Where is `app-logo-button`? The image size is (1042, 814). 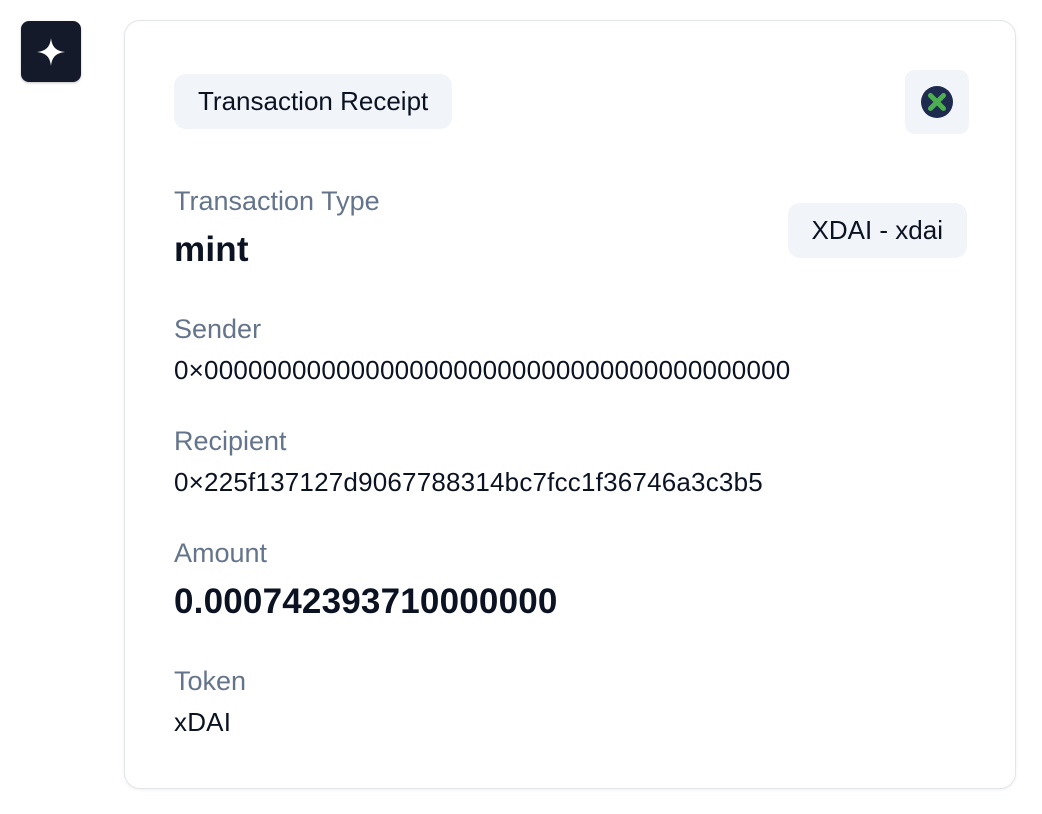
app-logo-button is located at coordinates (51, 51).